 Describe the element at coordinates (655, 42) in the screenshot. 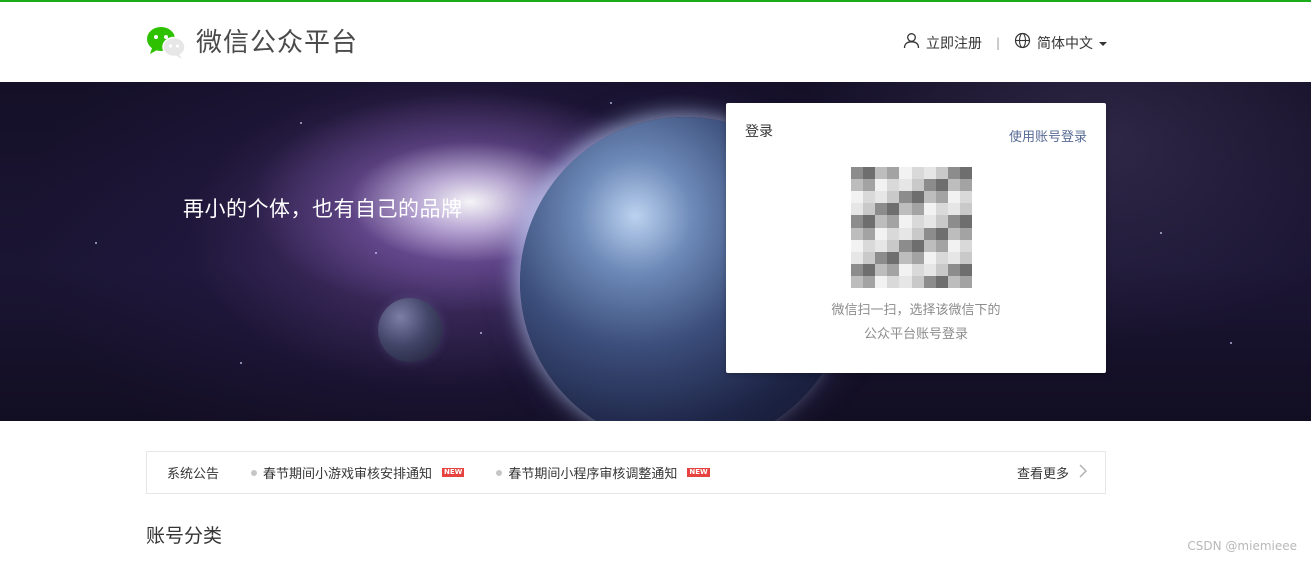

I see `header: 微信公众平台 立即注册 | 简体中文` at that location.